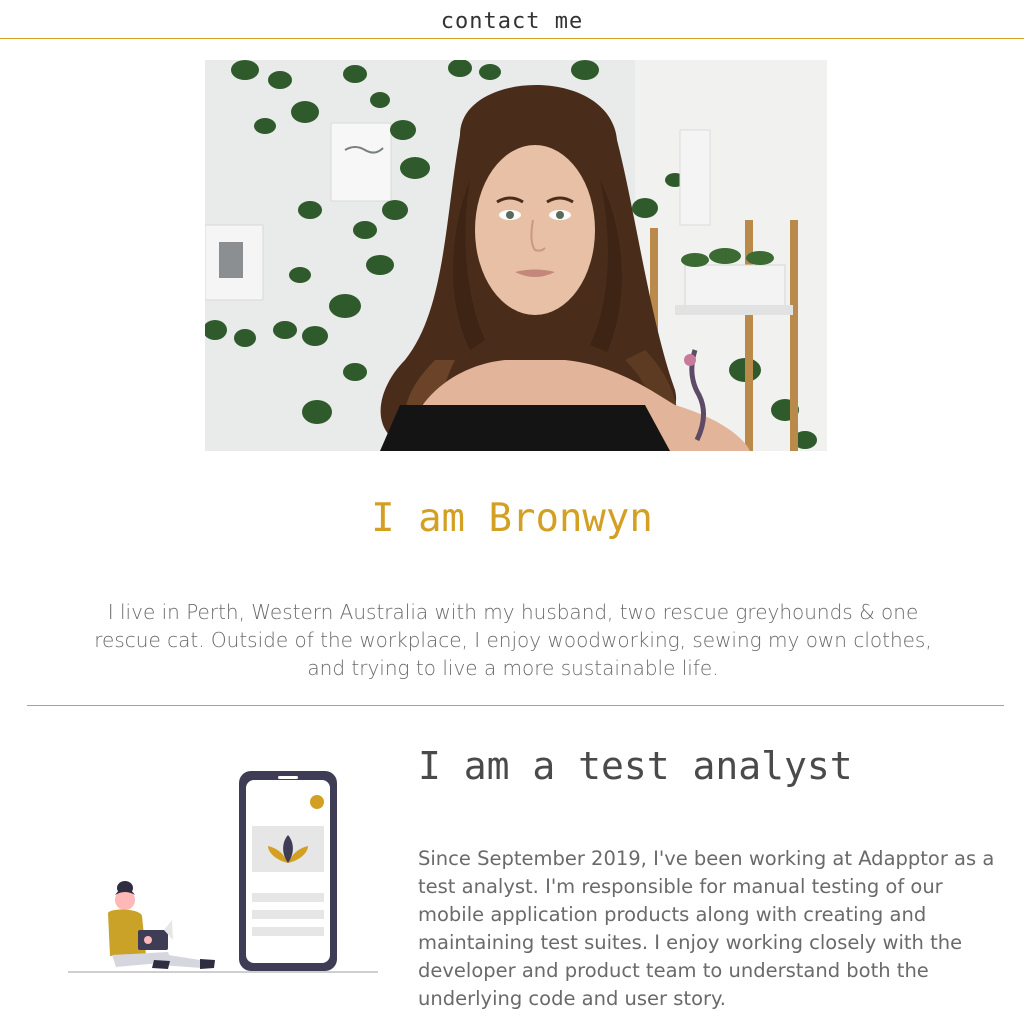 The height and width of the screenshot is (1024, 1024). What do you see at coordinates (225, 875) in the screenshot?
I see `phone-user-illustration` at bounding box center [225, 875].